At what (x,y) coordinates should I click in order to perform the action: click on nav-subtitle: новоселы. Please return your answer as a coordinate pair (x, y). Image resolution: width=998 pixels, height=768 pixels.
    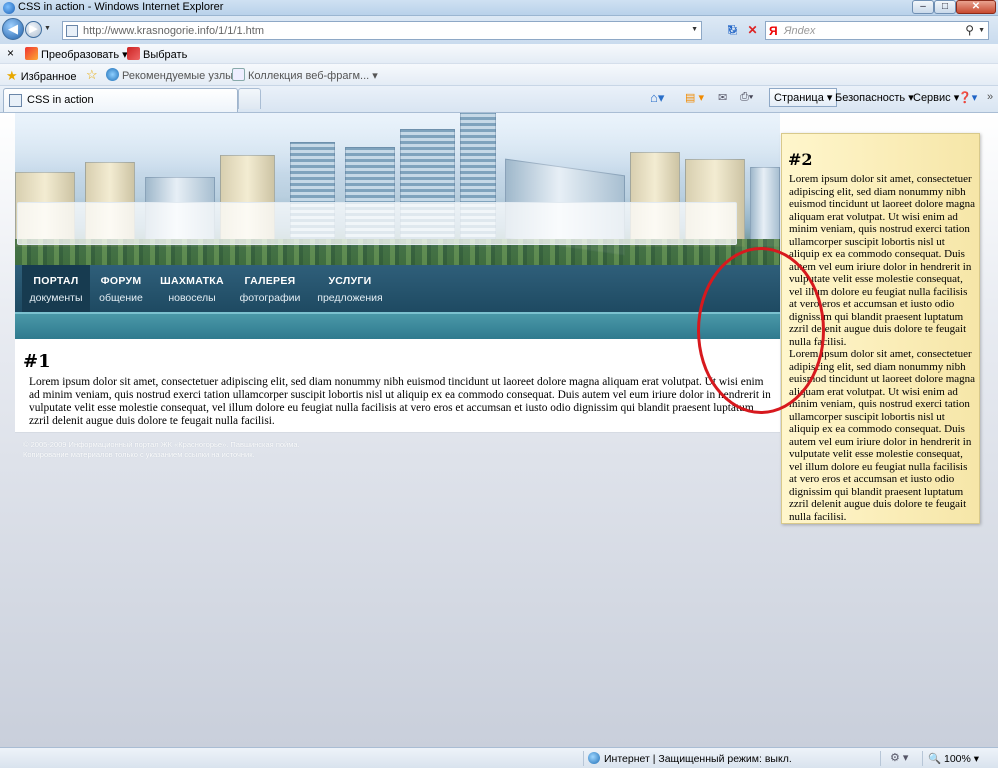
    Looking at the image, I should click on (192, 298).